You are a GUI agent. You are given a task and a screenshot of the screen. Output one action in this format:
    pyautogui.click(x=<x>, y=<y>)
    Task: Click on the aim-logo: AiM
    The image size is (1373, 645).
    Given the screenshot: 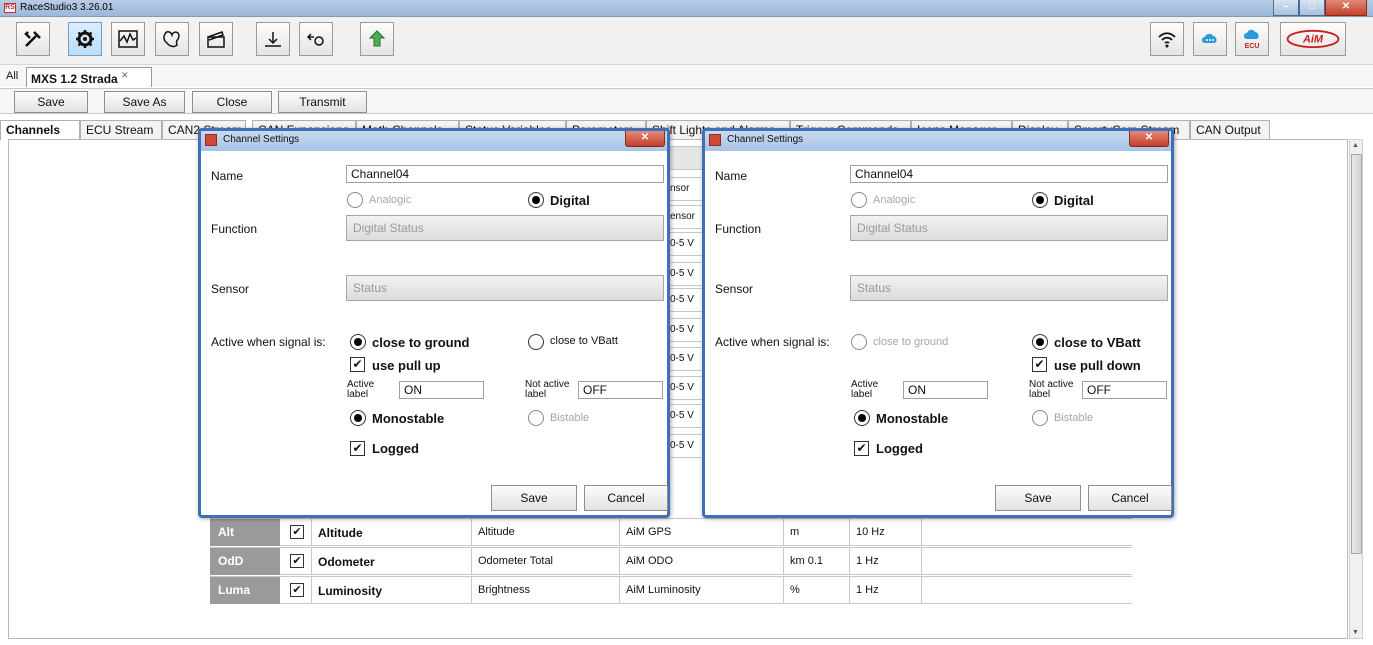 What is the action you would take?
    pyautogui.click(x=1313, y=39)
    